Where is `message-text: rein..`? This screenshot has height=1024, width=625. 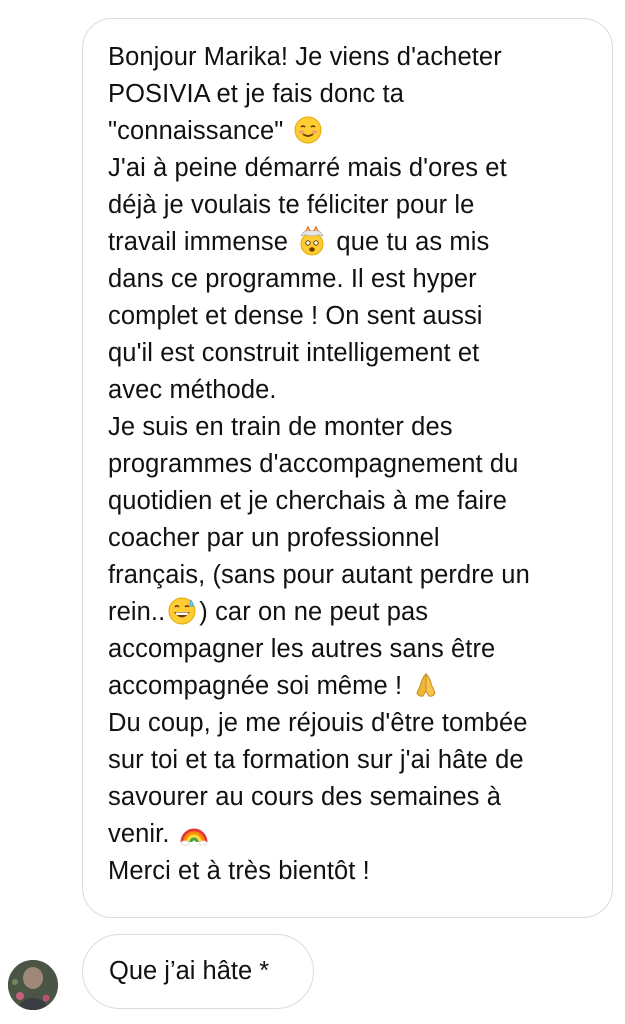
message-text: rein.. is located at coordinates (137, 612).